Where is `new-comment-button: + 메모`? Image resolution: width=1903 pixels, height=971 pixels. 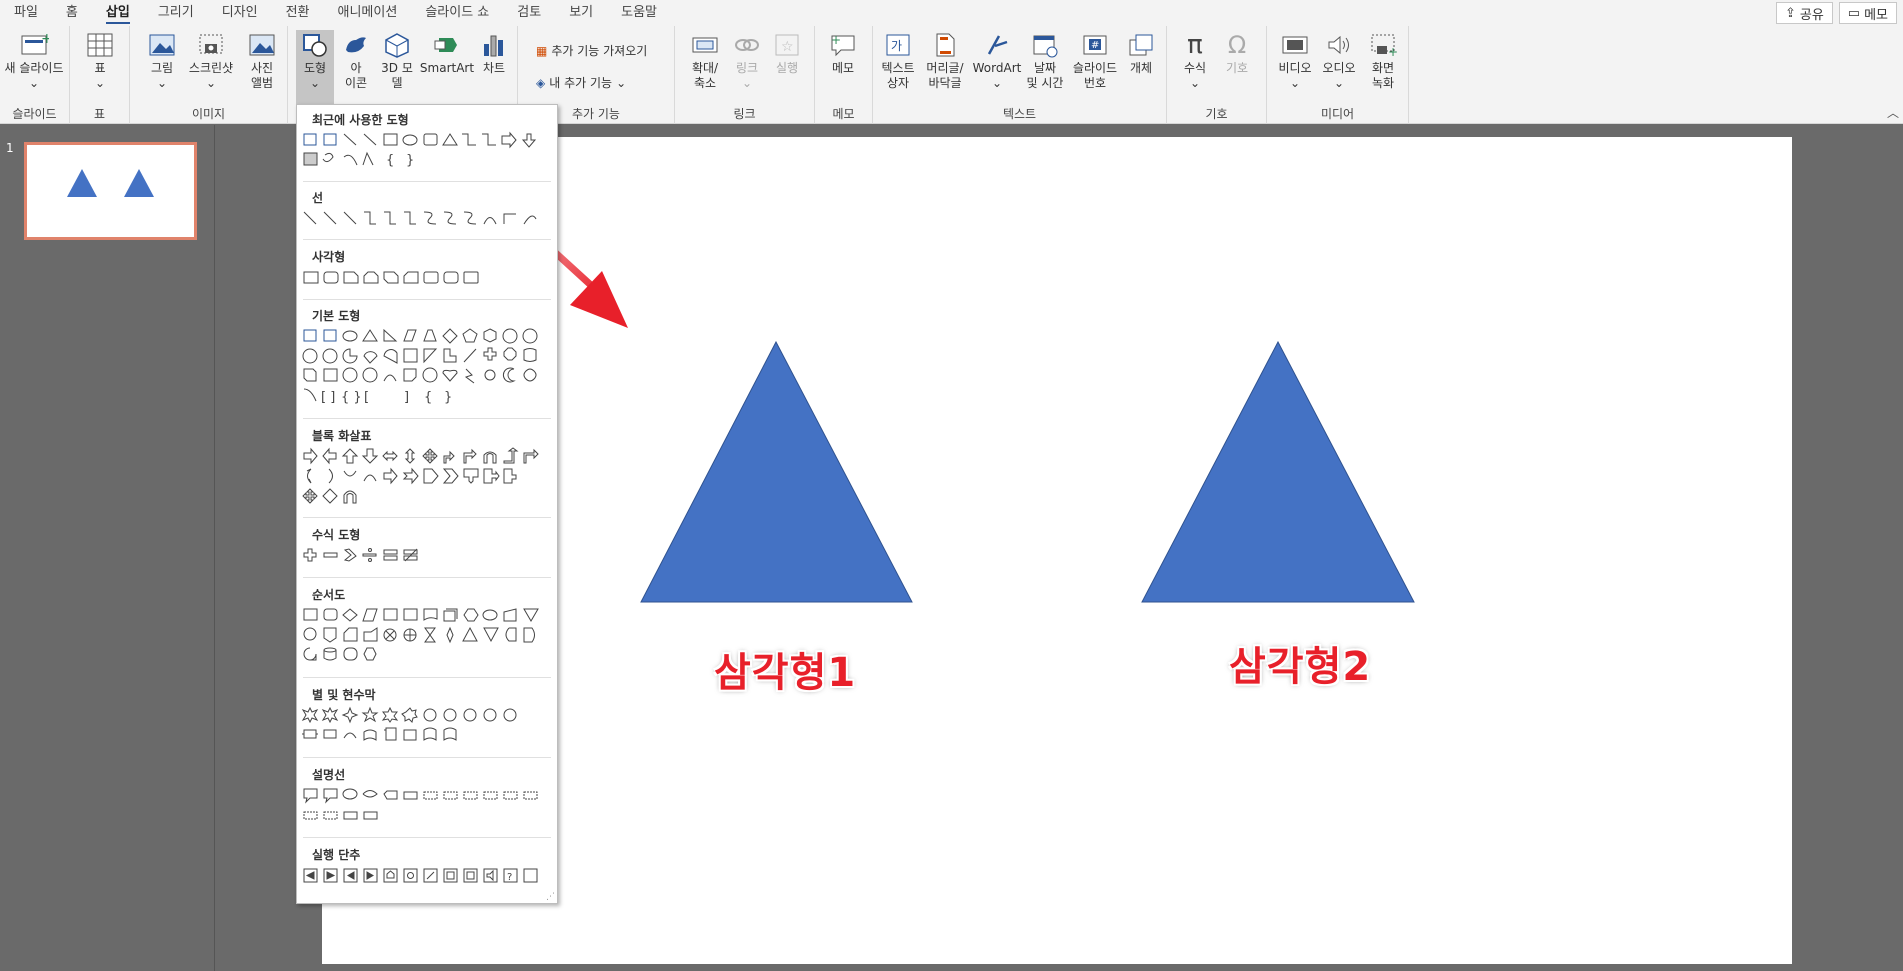
new-comment-button: + 메모 is located at coordinates (843, 53).